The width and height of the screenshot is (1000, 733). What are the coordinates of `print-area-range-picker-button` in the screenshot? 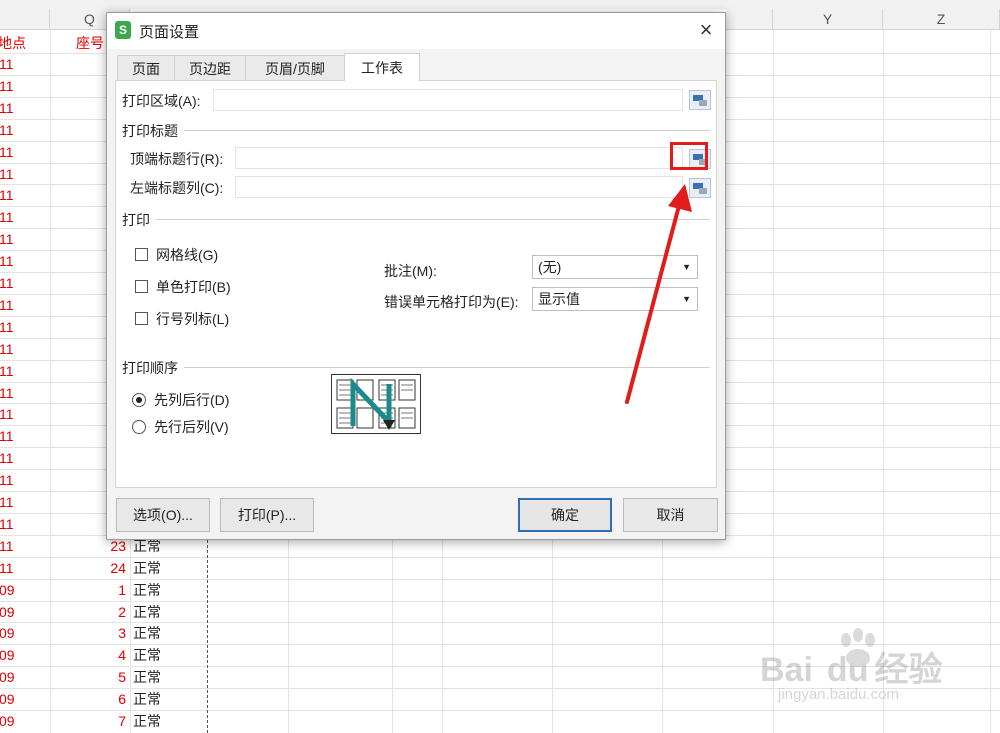 It's located at (700, 100).